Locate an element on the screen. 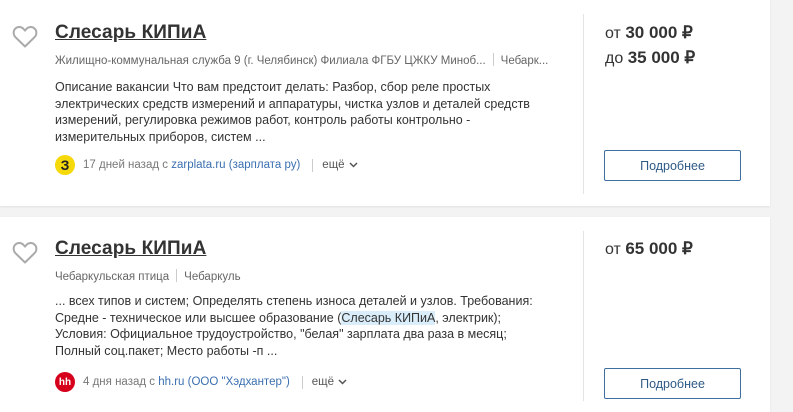 The width and height of the screenshot is (793, 412). hh-logo-icon: hh is located at coordinates (65, 382).